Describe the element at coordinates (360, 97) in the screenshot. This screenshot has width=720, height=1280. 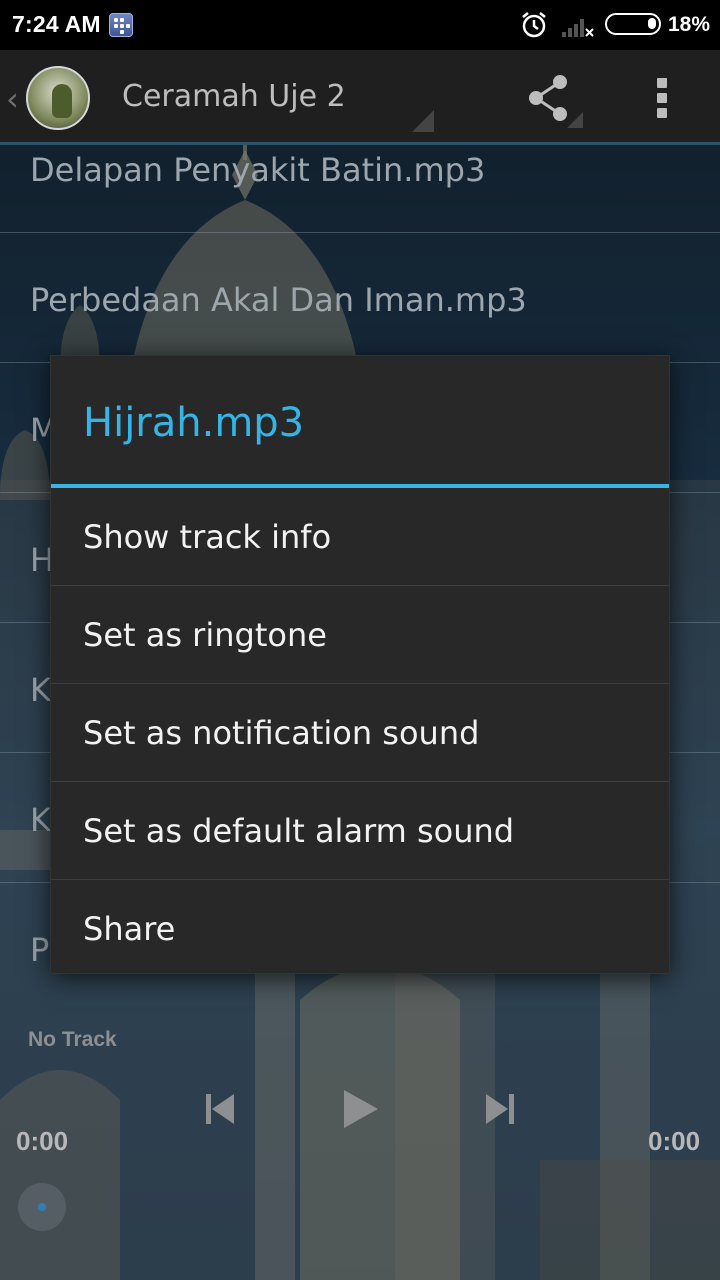
I see `action-bar: ‹ Ceramah Uje 2` at that location.